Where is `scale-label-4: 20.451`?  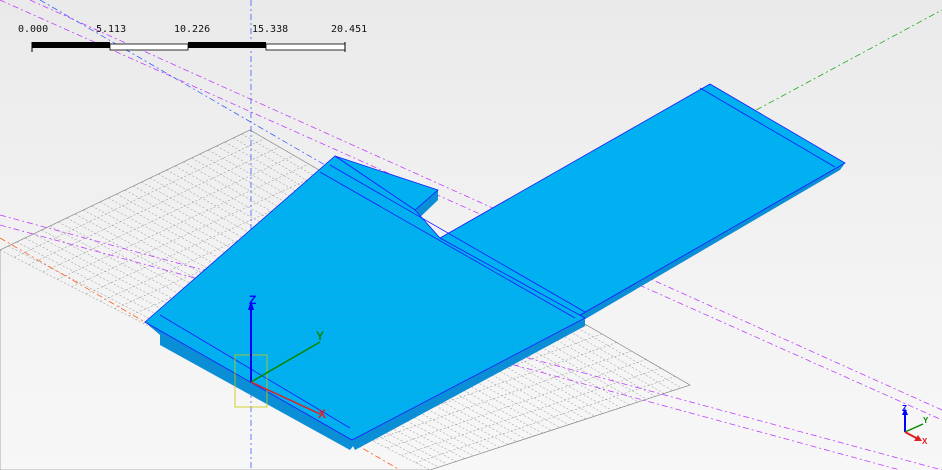 scale-label-4: 20.451 is located at coordinates (349, 29).